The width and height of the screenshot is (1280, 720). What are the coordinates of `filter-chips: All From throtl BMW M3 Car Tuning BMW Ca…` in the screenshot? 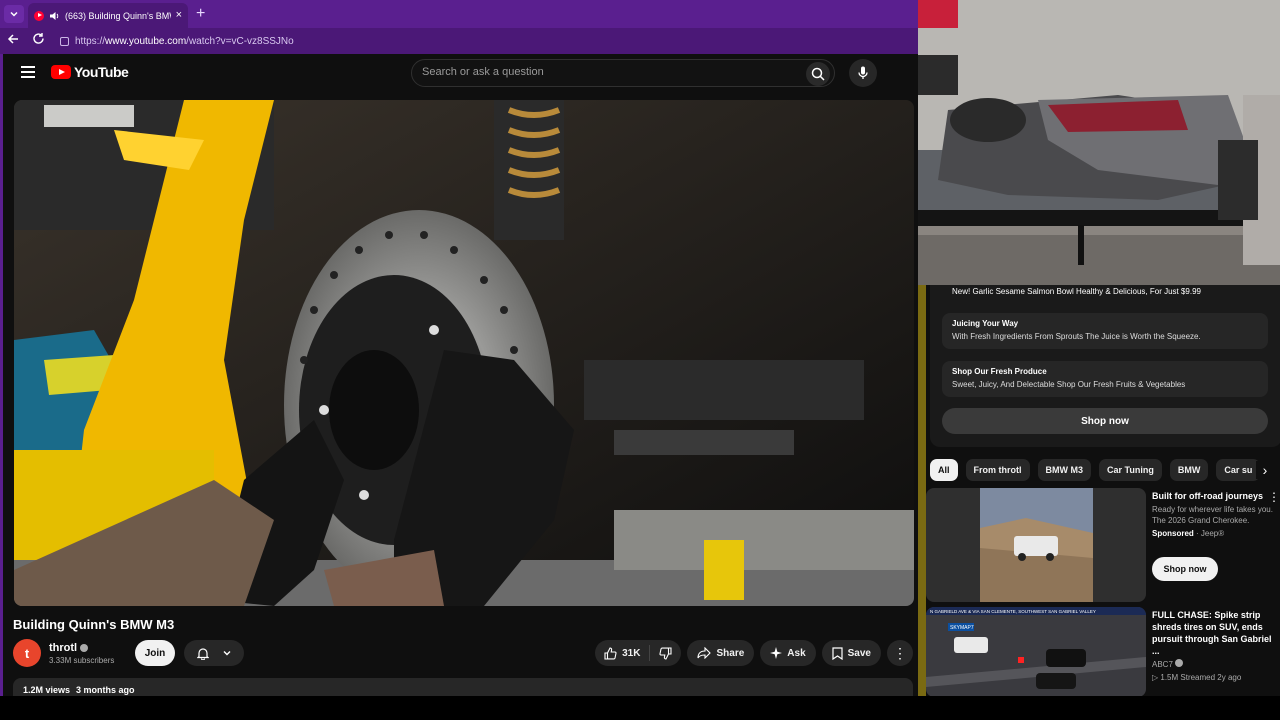 It's located at (1105, 470).